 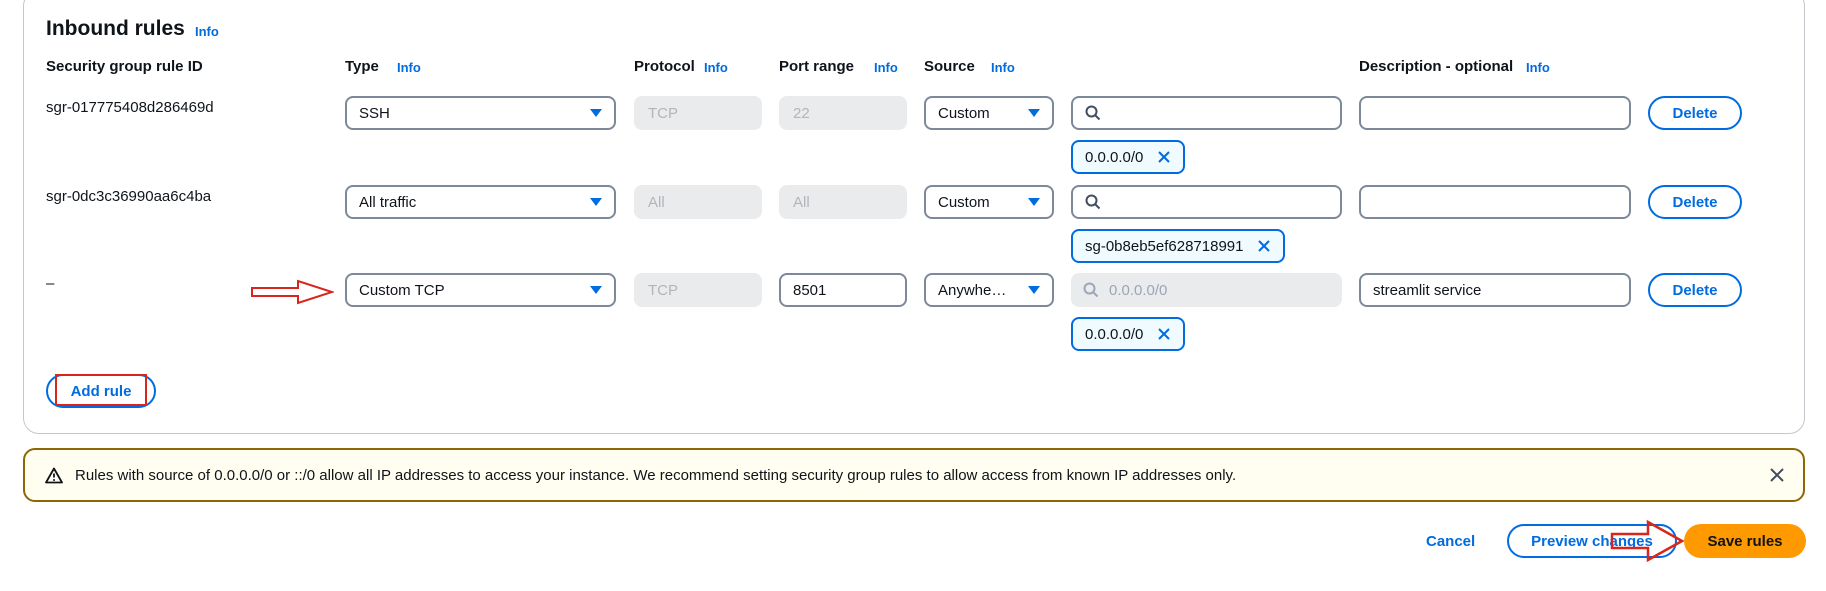 I want to click on annotation-highlight-box, so click(x=101, y=390).